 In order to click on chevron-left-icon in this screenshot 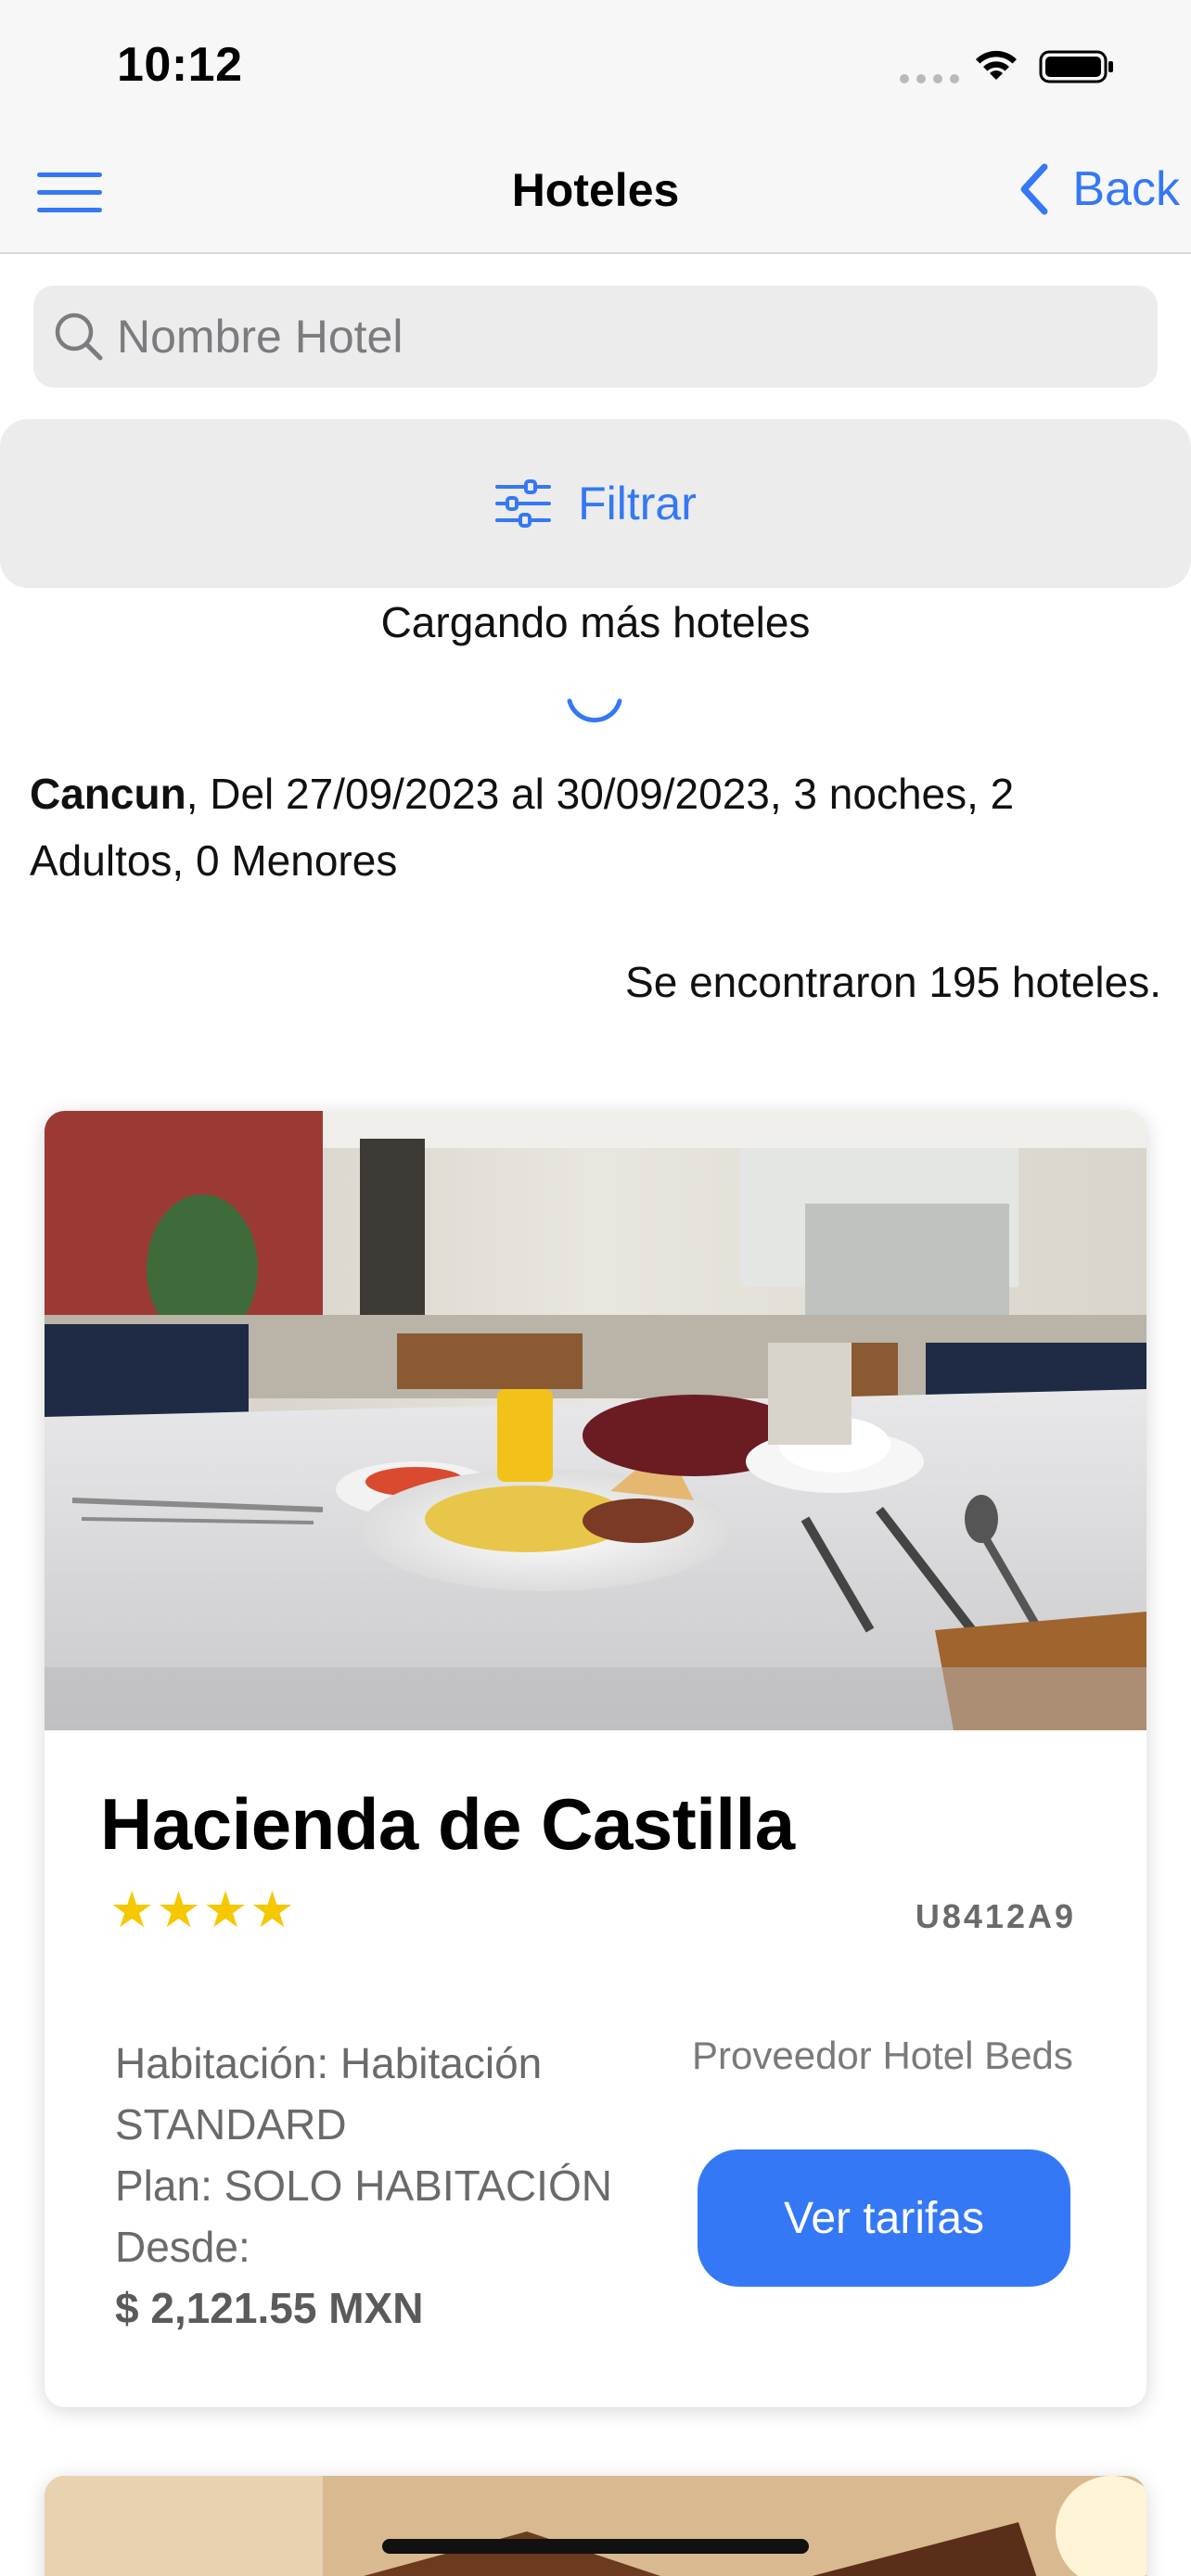, I will do `click(1034, 189)`.